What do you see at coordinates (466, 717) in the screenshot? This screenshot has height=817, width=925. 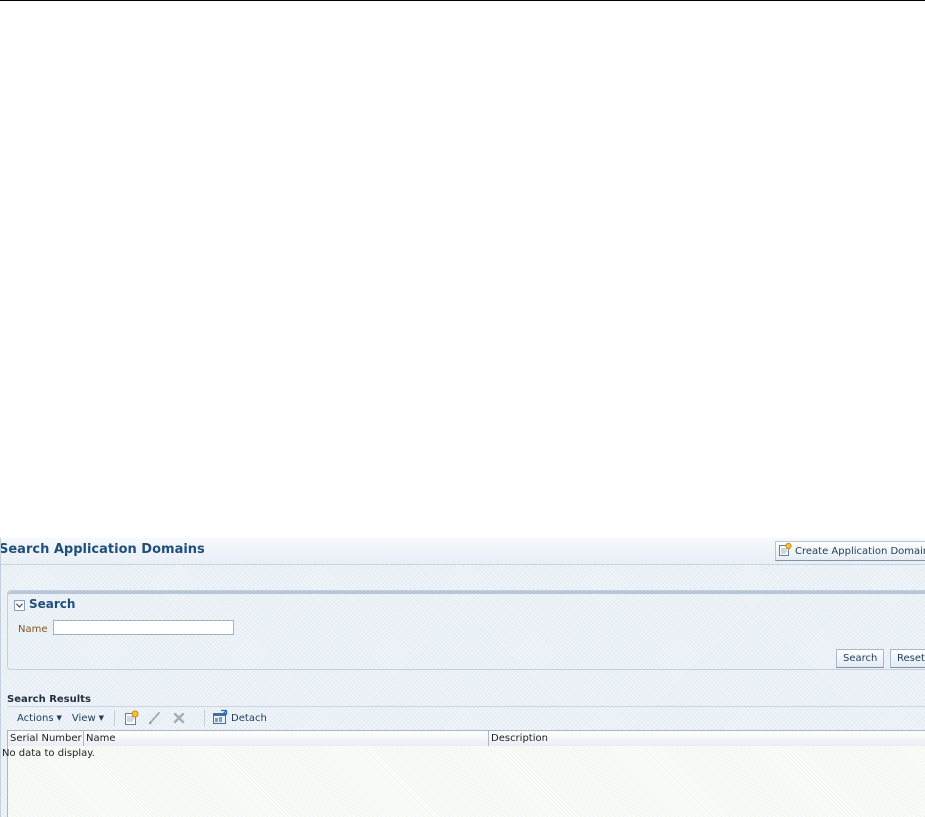 I see `results-toolbar: Actions ▼ View ▼ Detach` at bounding box center [466, 717].